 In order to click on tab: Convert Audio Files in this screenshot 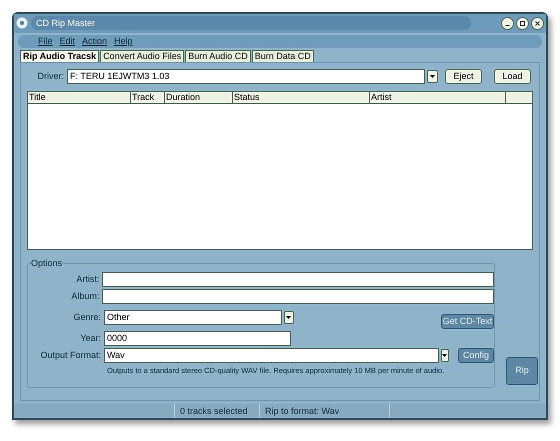, I will do `click(142, 56)`.